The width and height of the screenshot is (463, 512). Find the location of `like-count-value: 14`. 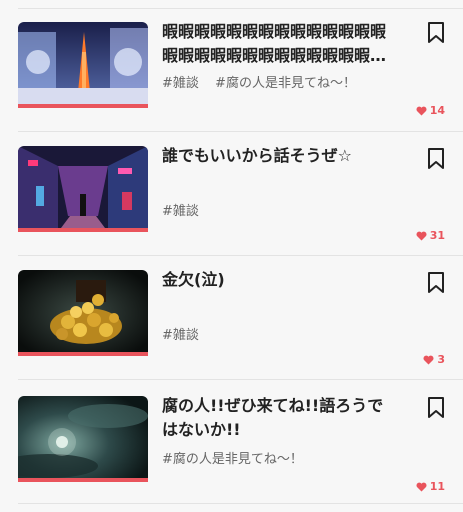

like-count-value: 14 is located at coordinates (437, 110).